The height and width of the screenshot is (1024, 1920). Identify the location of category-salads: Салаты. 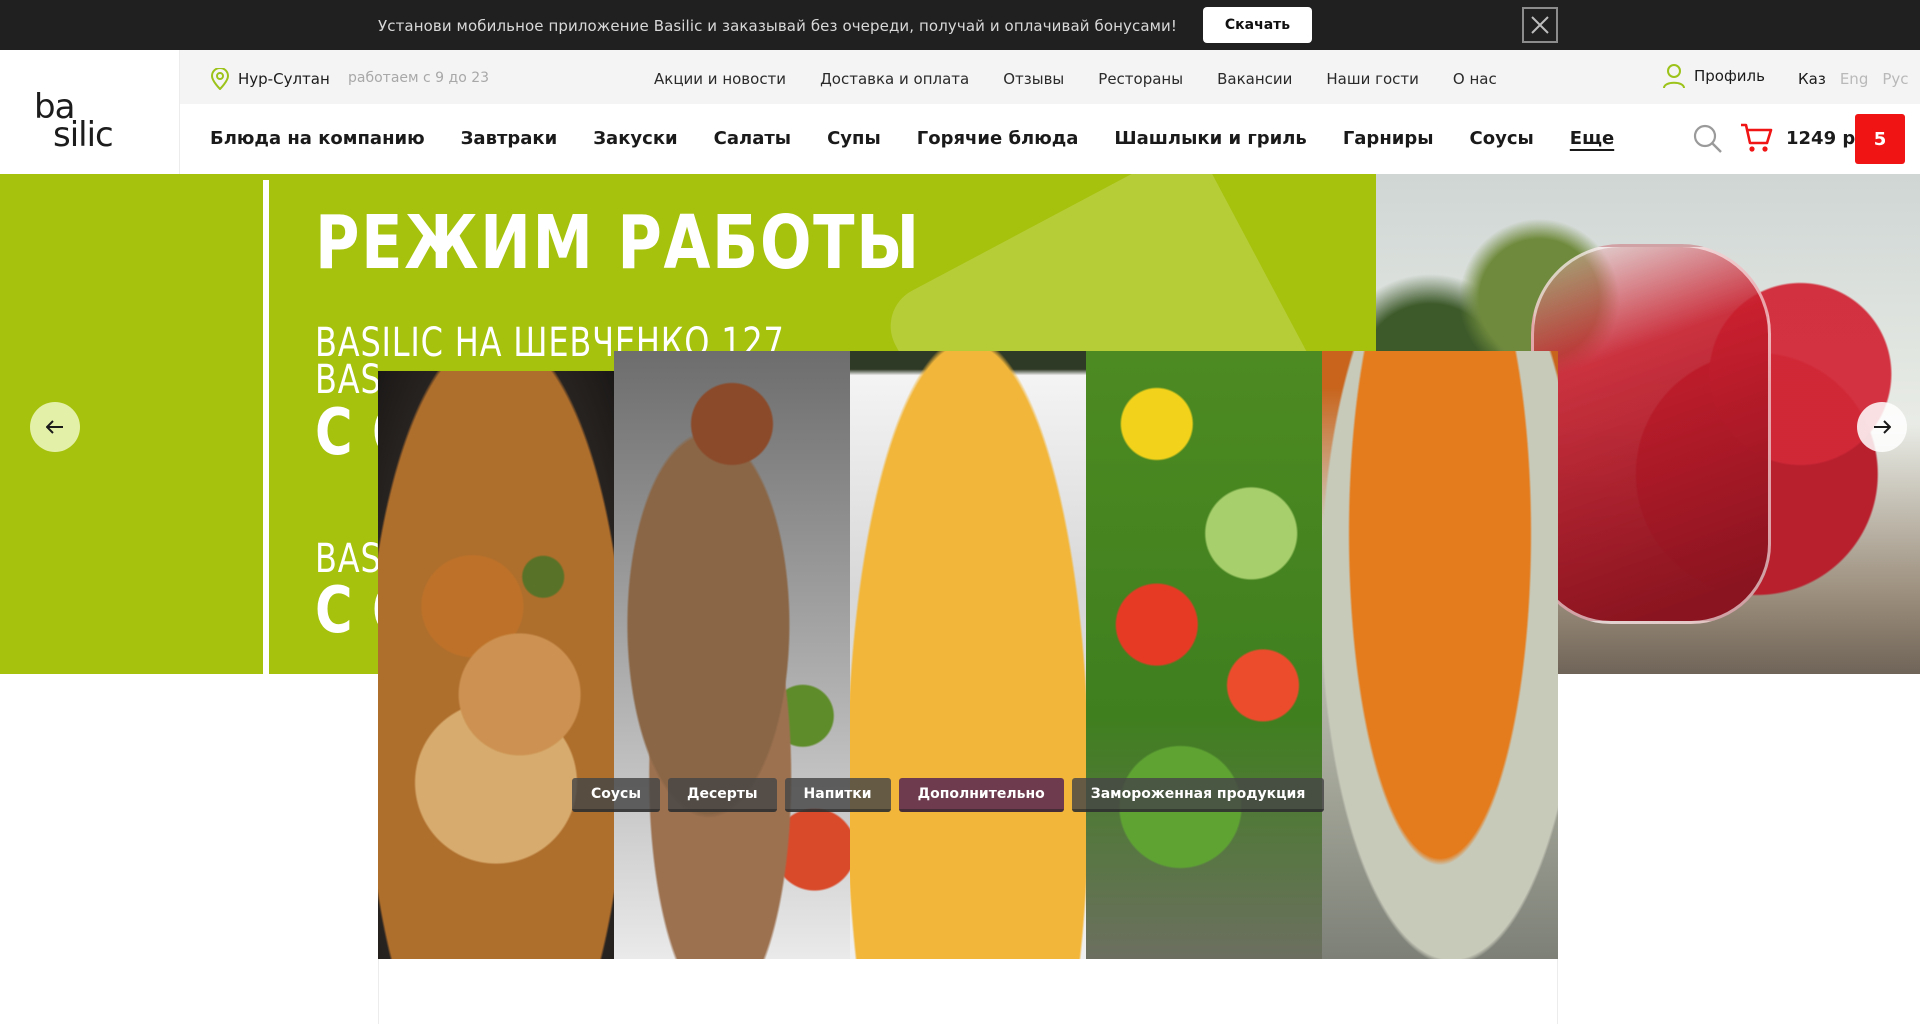
(752, 138).